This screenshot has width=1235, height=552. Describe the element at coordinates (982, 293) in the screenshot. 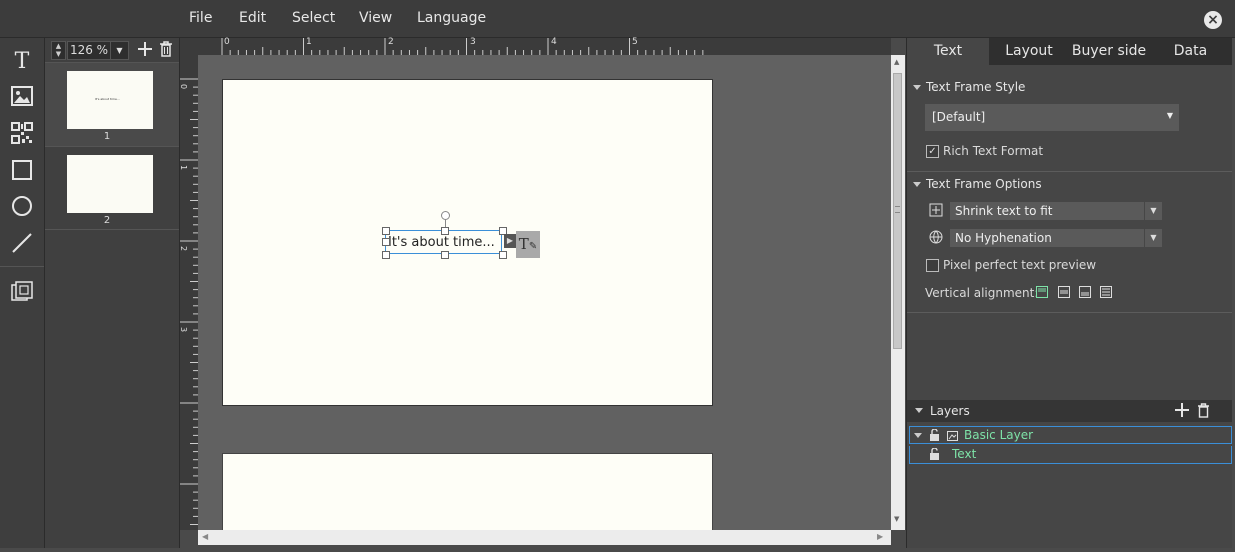

I see `vertical-alignment-label: Vertical alignment:` at that location.